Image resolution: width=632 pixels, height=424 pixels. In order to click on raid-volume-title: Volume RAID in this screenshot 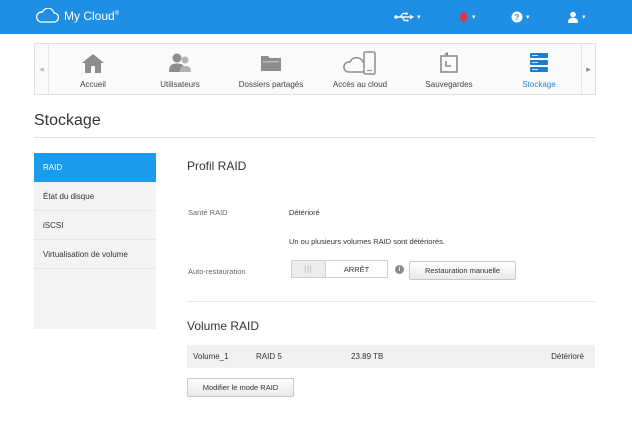, I will do `click(223, 326)`.